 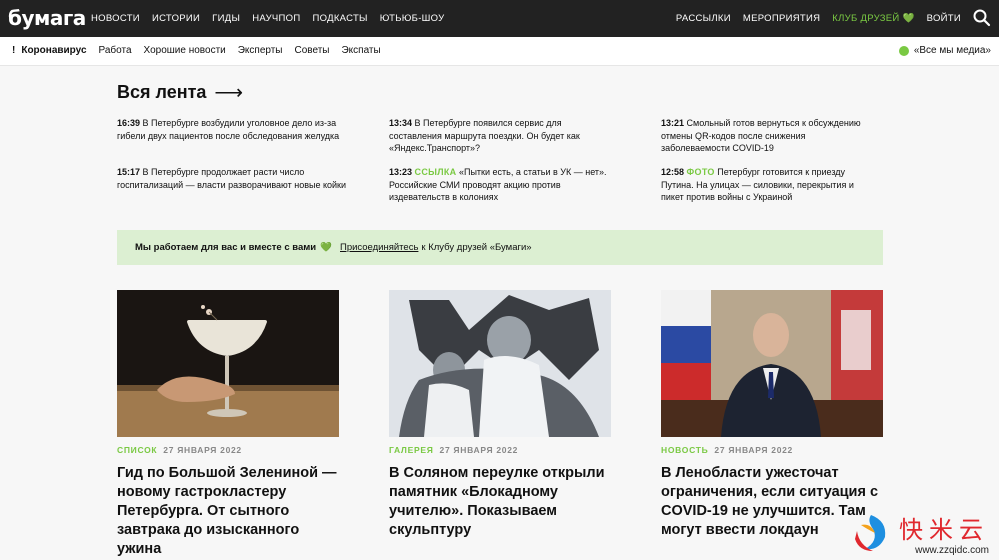 What do you see at coordinates (500, 363) in the screenshot?
I see `monument-image` at bounding box center [500, 363].